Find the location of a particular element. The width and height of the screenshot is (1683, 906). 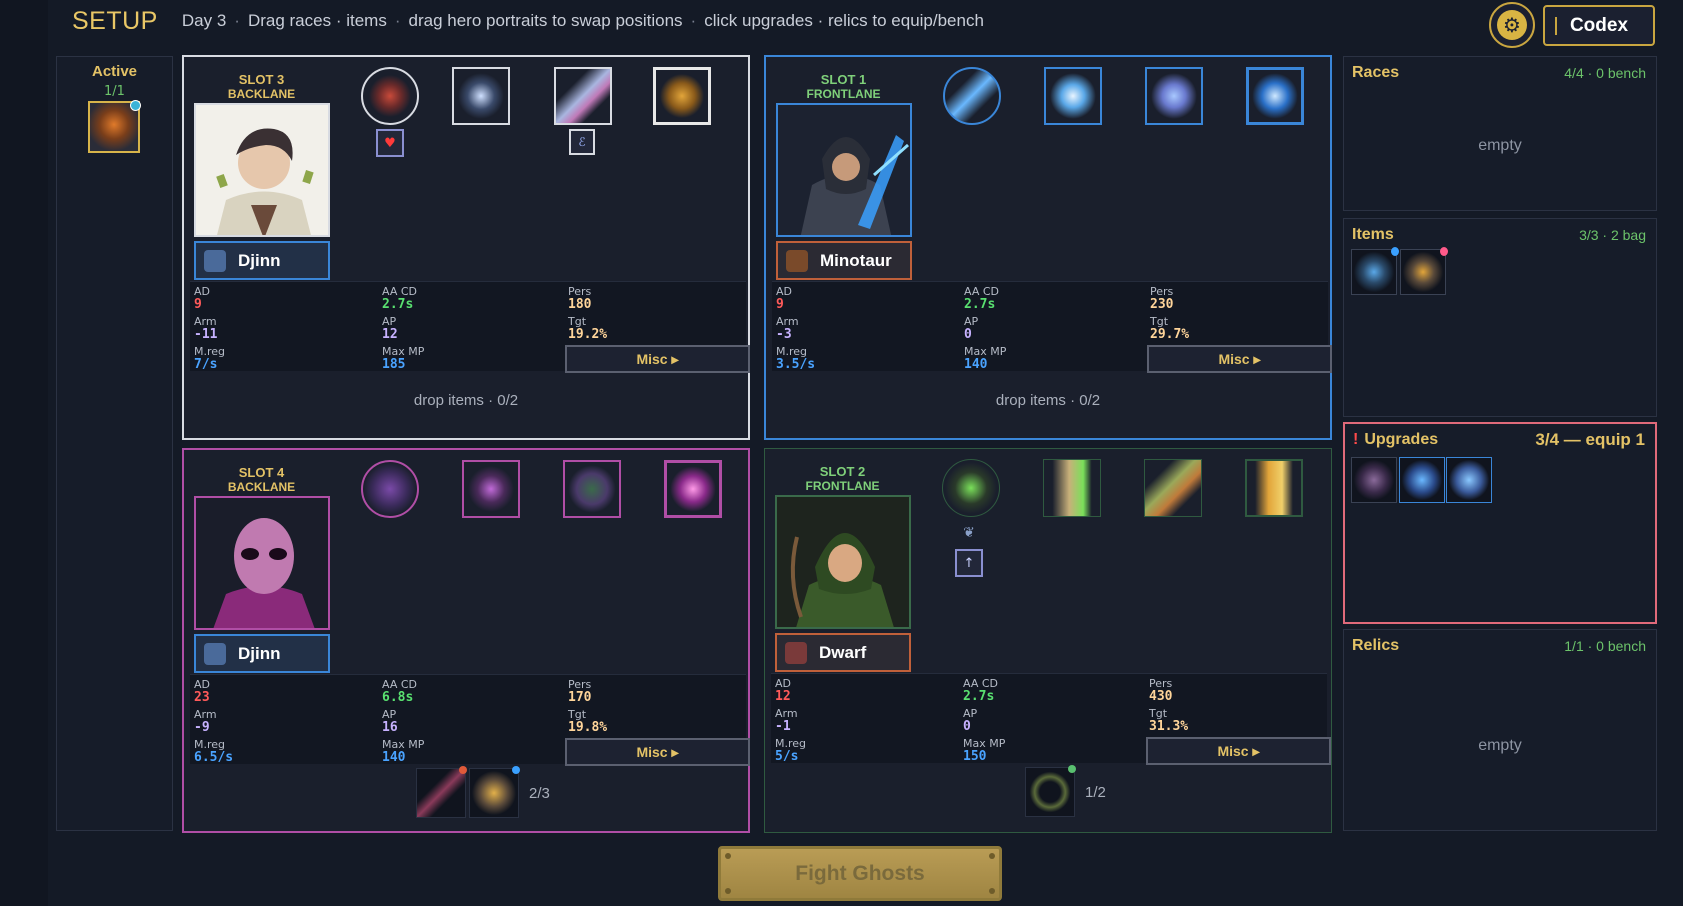

active-relic-shield-icon is located at coordinates (114, 126).